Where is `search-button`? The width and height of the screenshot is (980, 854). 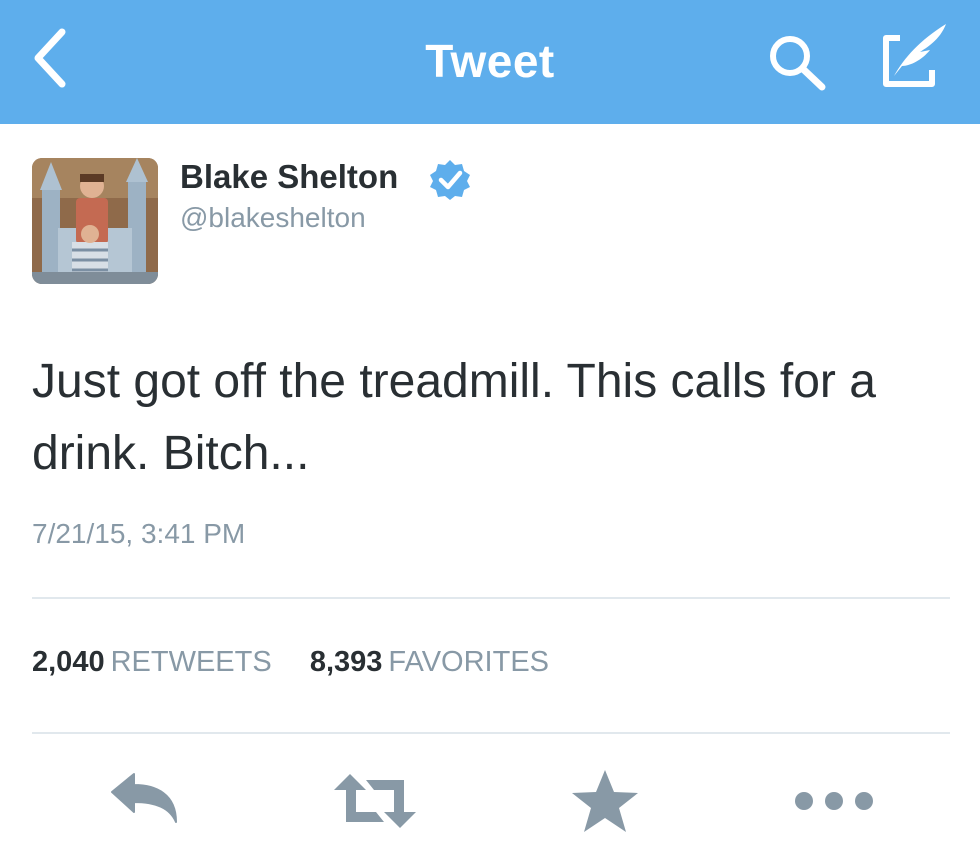 search-button is located at coordinates (798, 63).